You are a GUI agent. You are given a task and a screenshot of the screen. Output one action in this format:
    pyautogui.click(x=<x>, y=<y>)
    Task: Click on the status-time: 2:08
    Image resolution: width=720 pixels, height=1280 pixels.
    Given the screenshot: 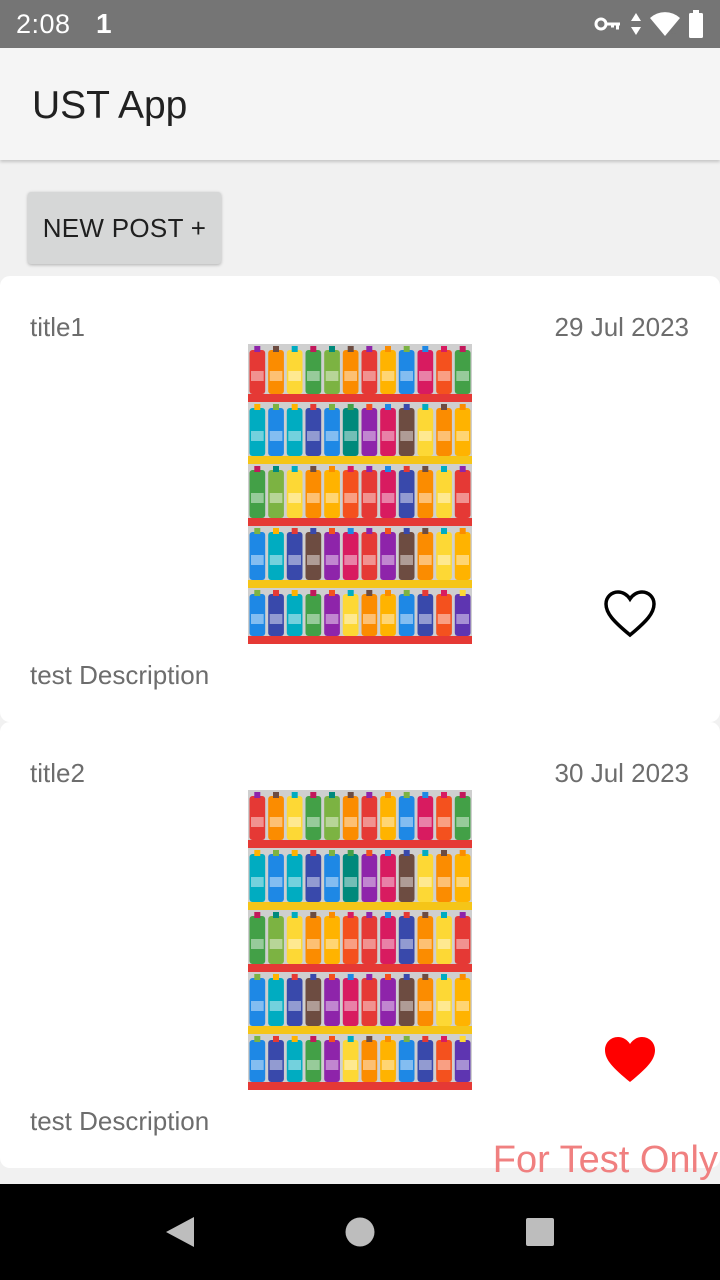 What is the action you would take?
    pyautogui.click(x=43, y=24)
    